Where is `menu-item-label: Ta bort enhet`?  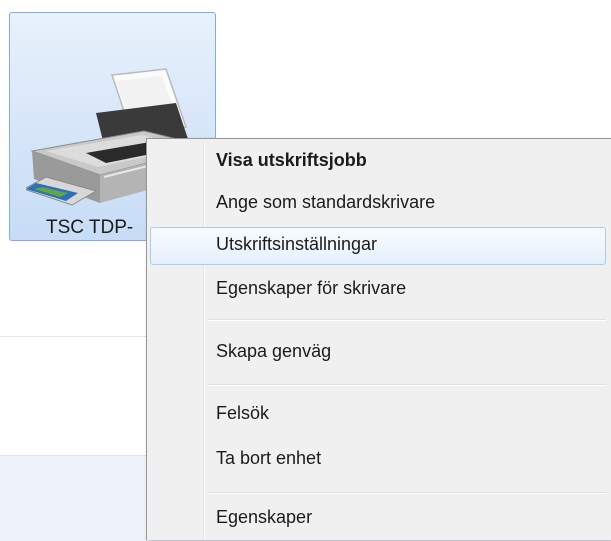
menu-item-label: Ta bort enhet is located at coordinates (269, 458).